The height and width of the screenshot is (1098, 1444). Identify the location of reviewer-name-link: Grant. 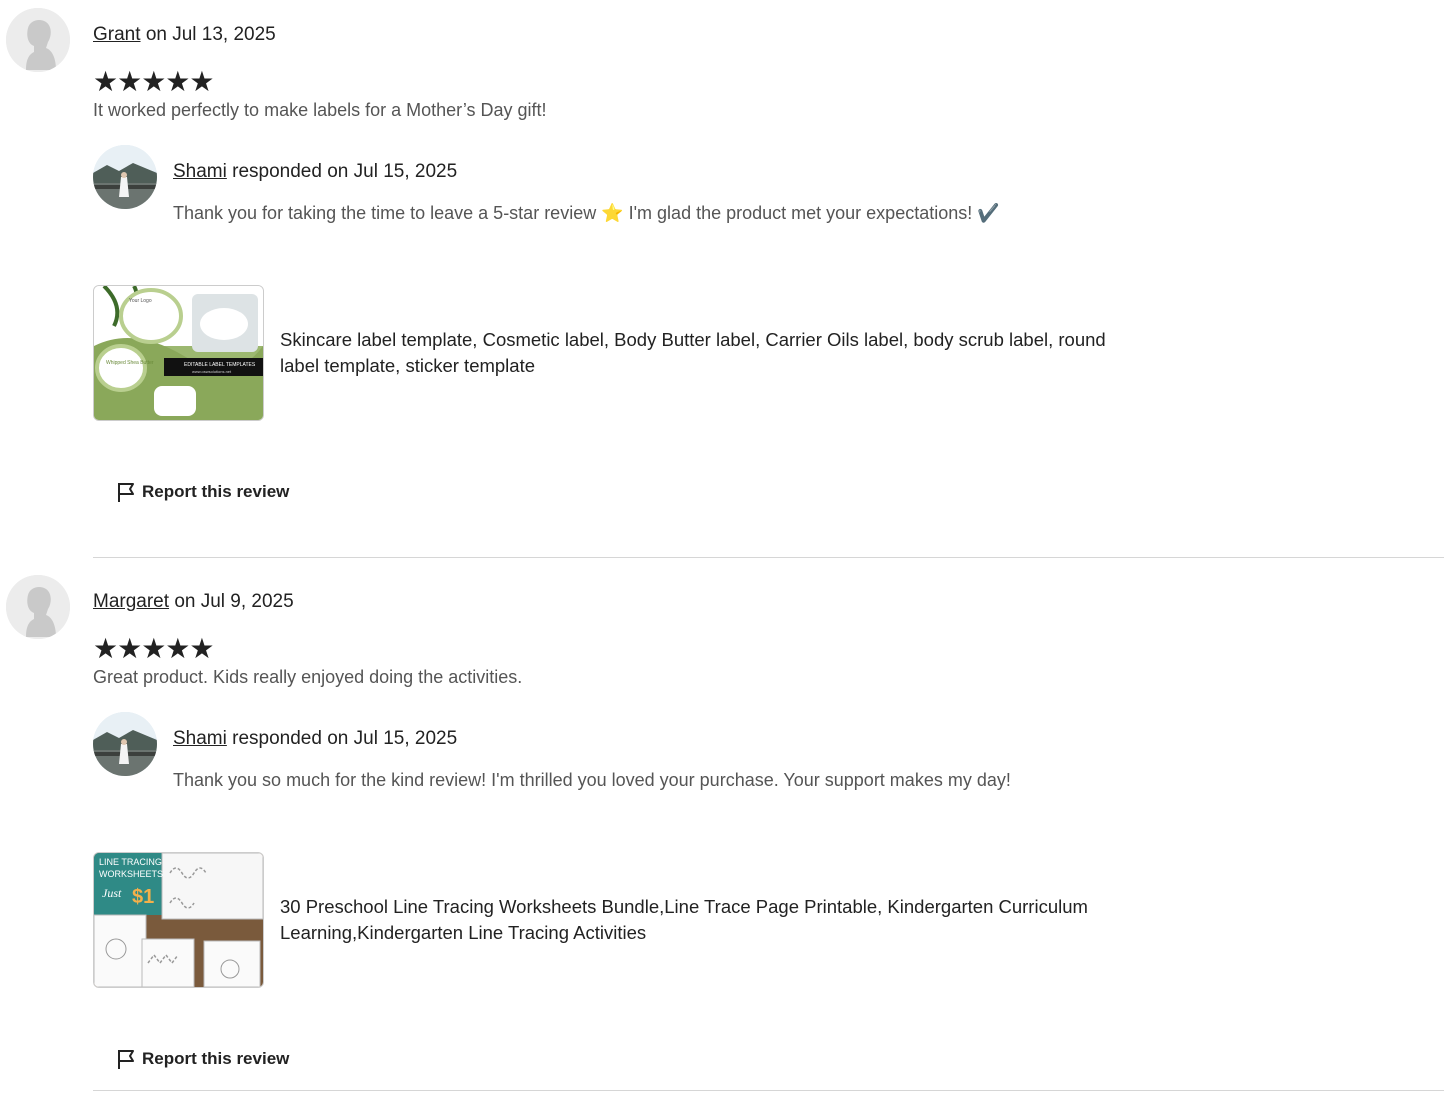
(117, 34).